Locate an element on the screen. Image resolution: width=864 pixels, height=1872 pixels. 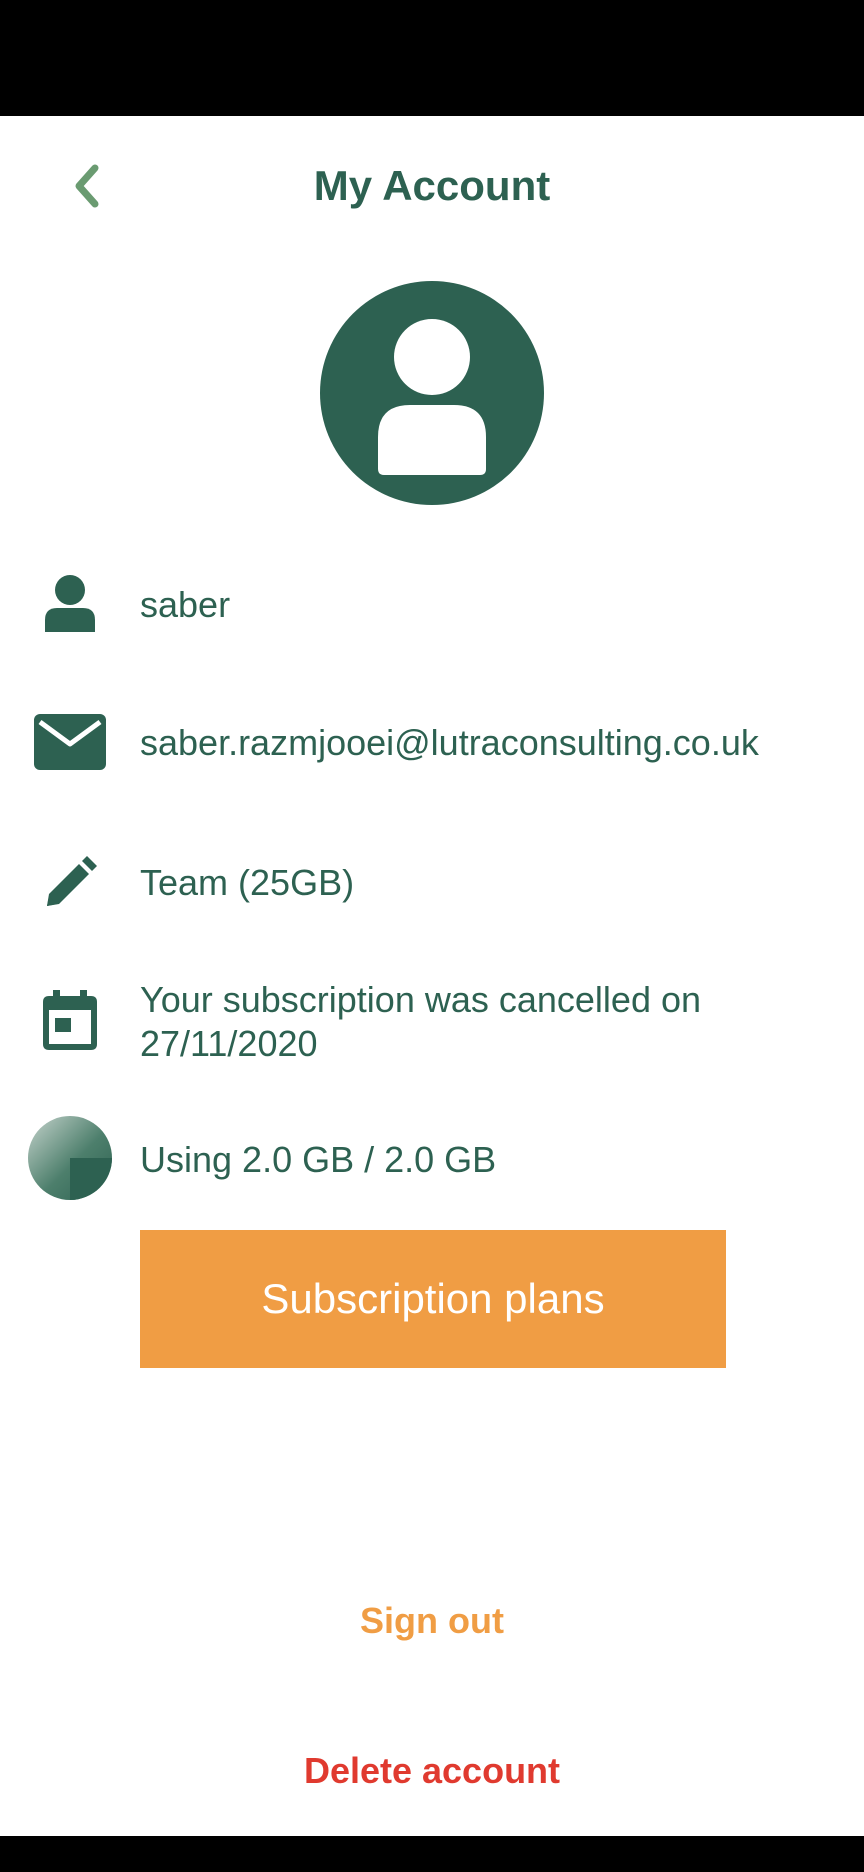
pencil-icon is located at coordinates (72, 881).